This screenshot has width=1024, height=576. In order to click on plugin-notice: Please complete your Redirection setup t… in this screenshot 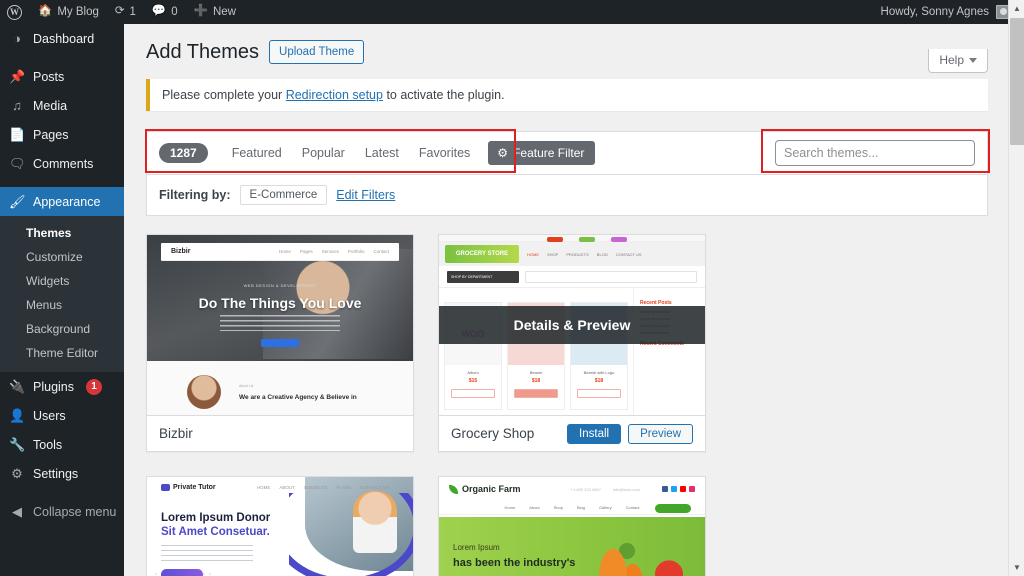, I will do `click(567, 95)`.